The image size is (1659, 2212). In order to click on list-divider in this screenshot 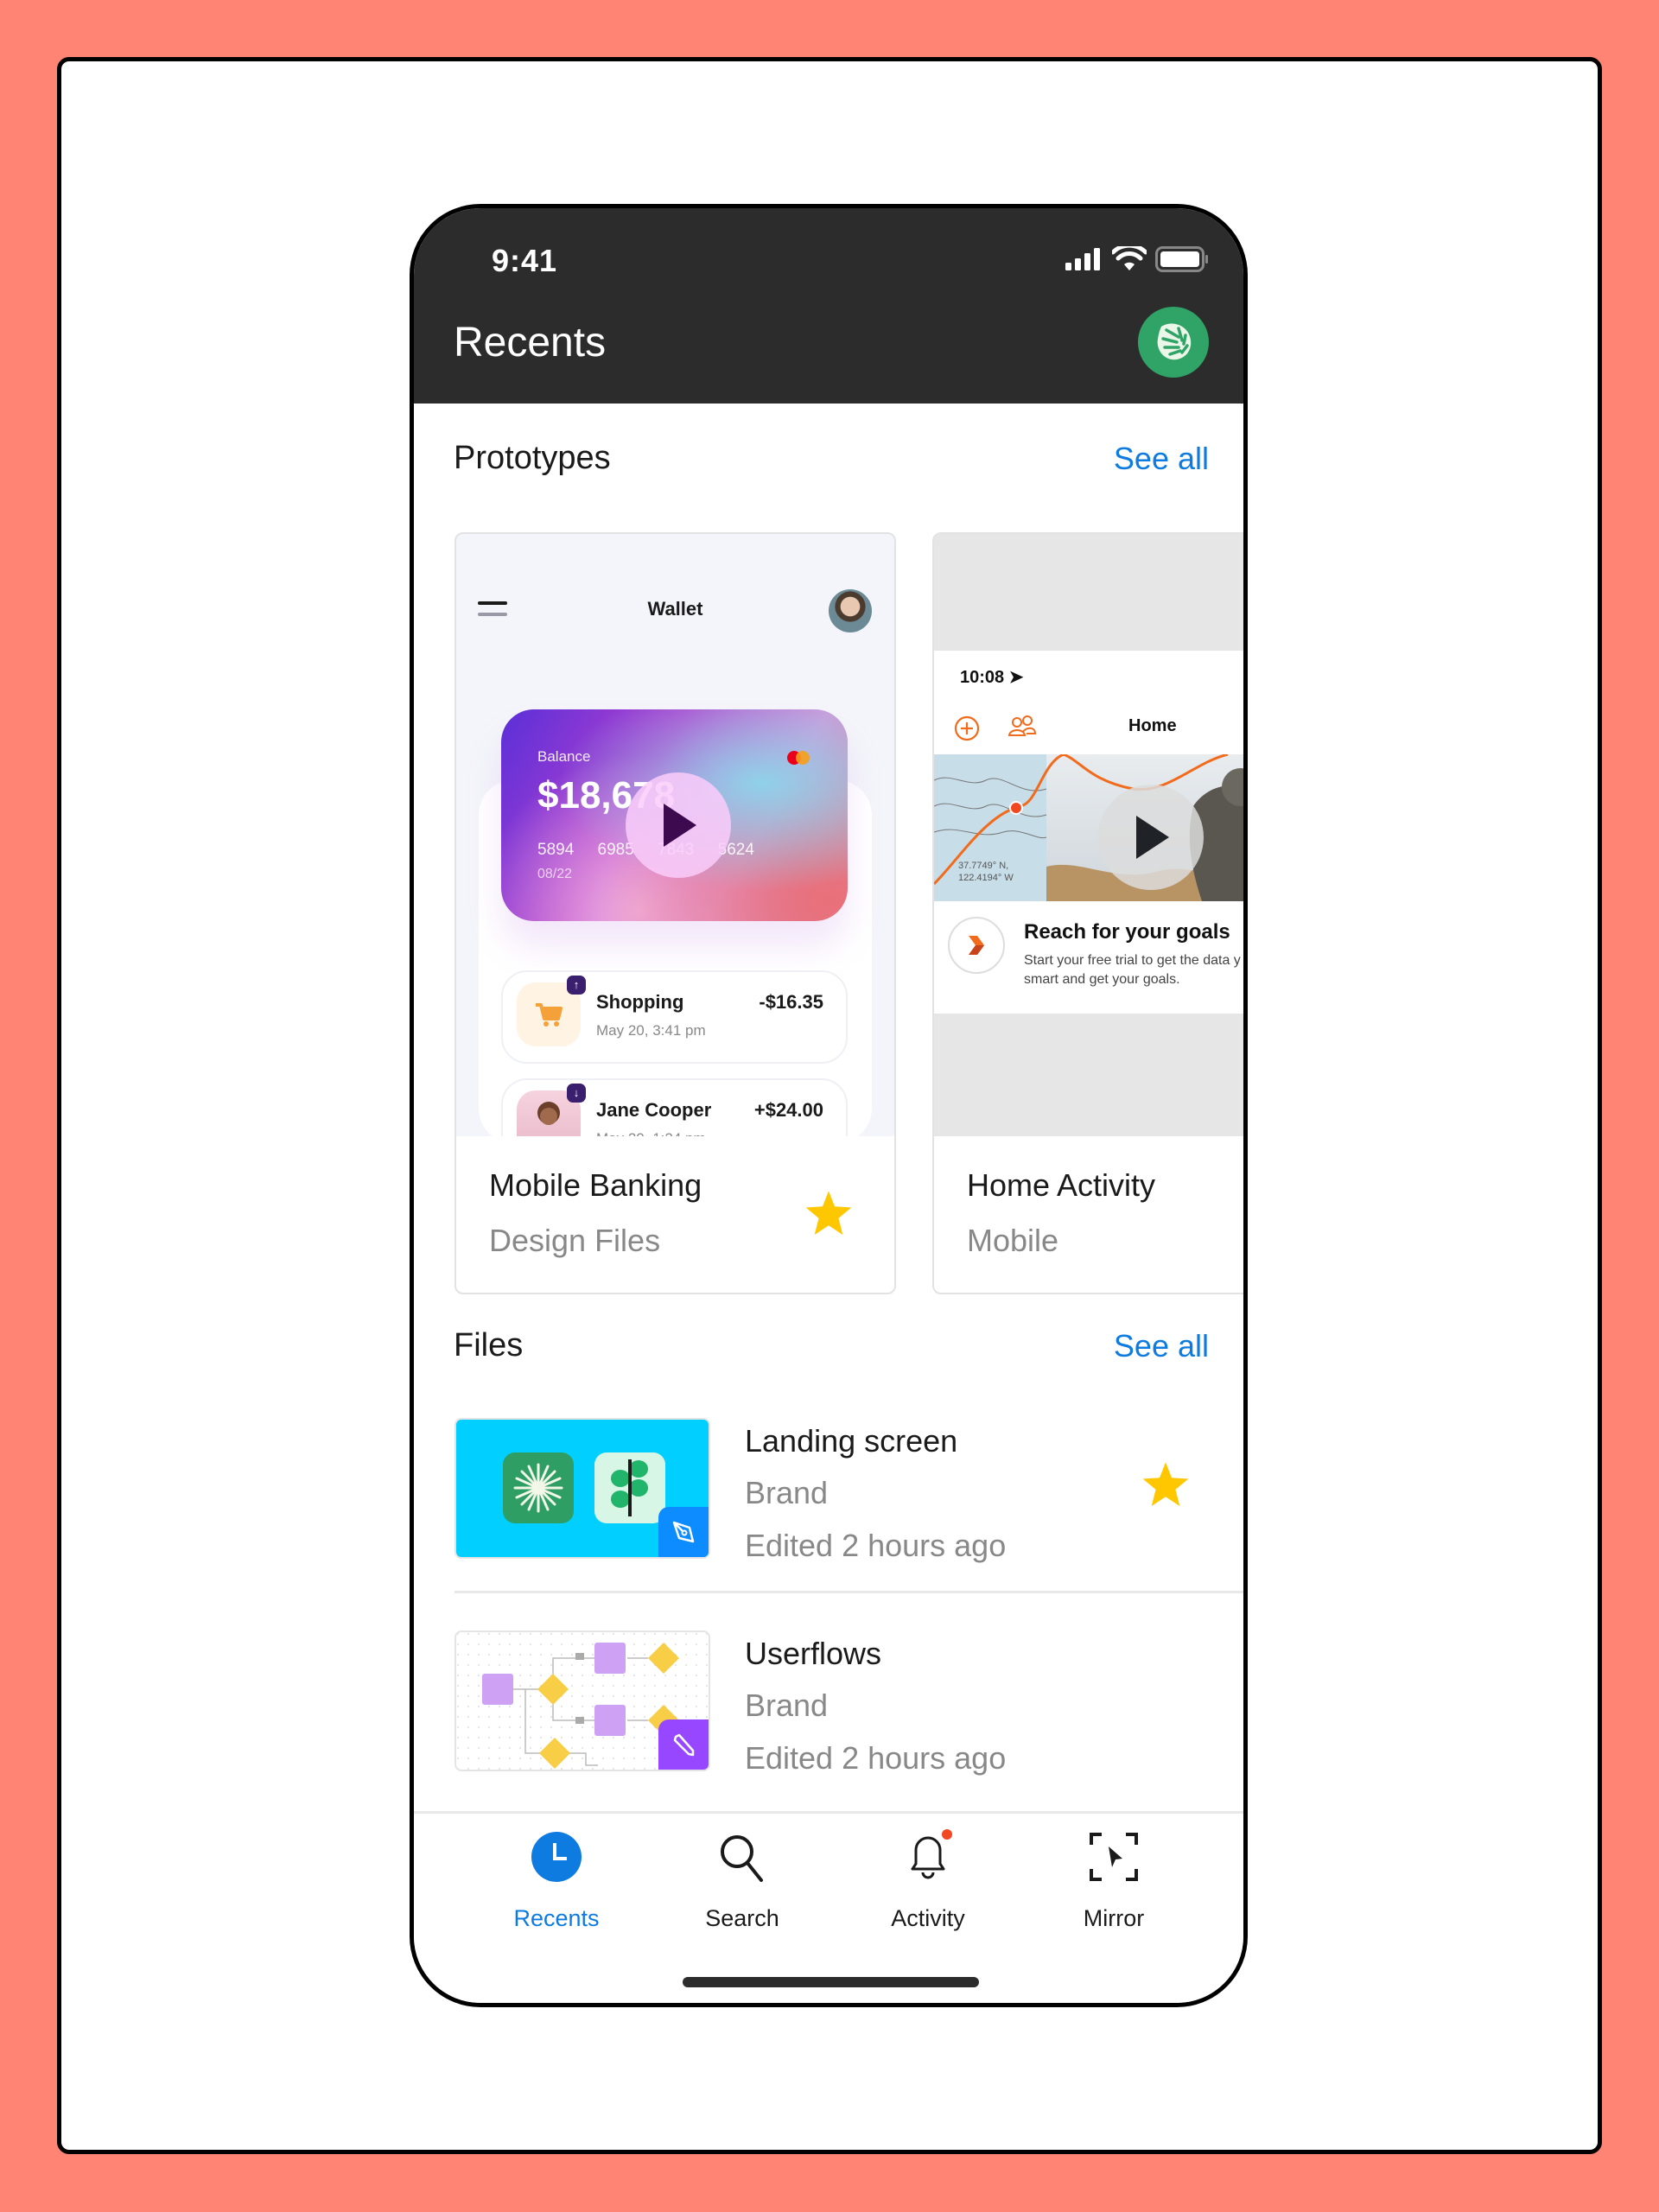, I will do `click(848, 1592)`.